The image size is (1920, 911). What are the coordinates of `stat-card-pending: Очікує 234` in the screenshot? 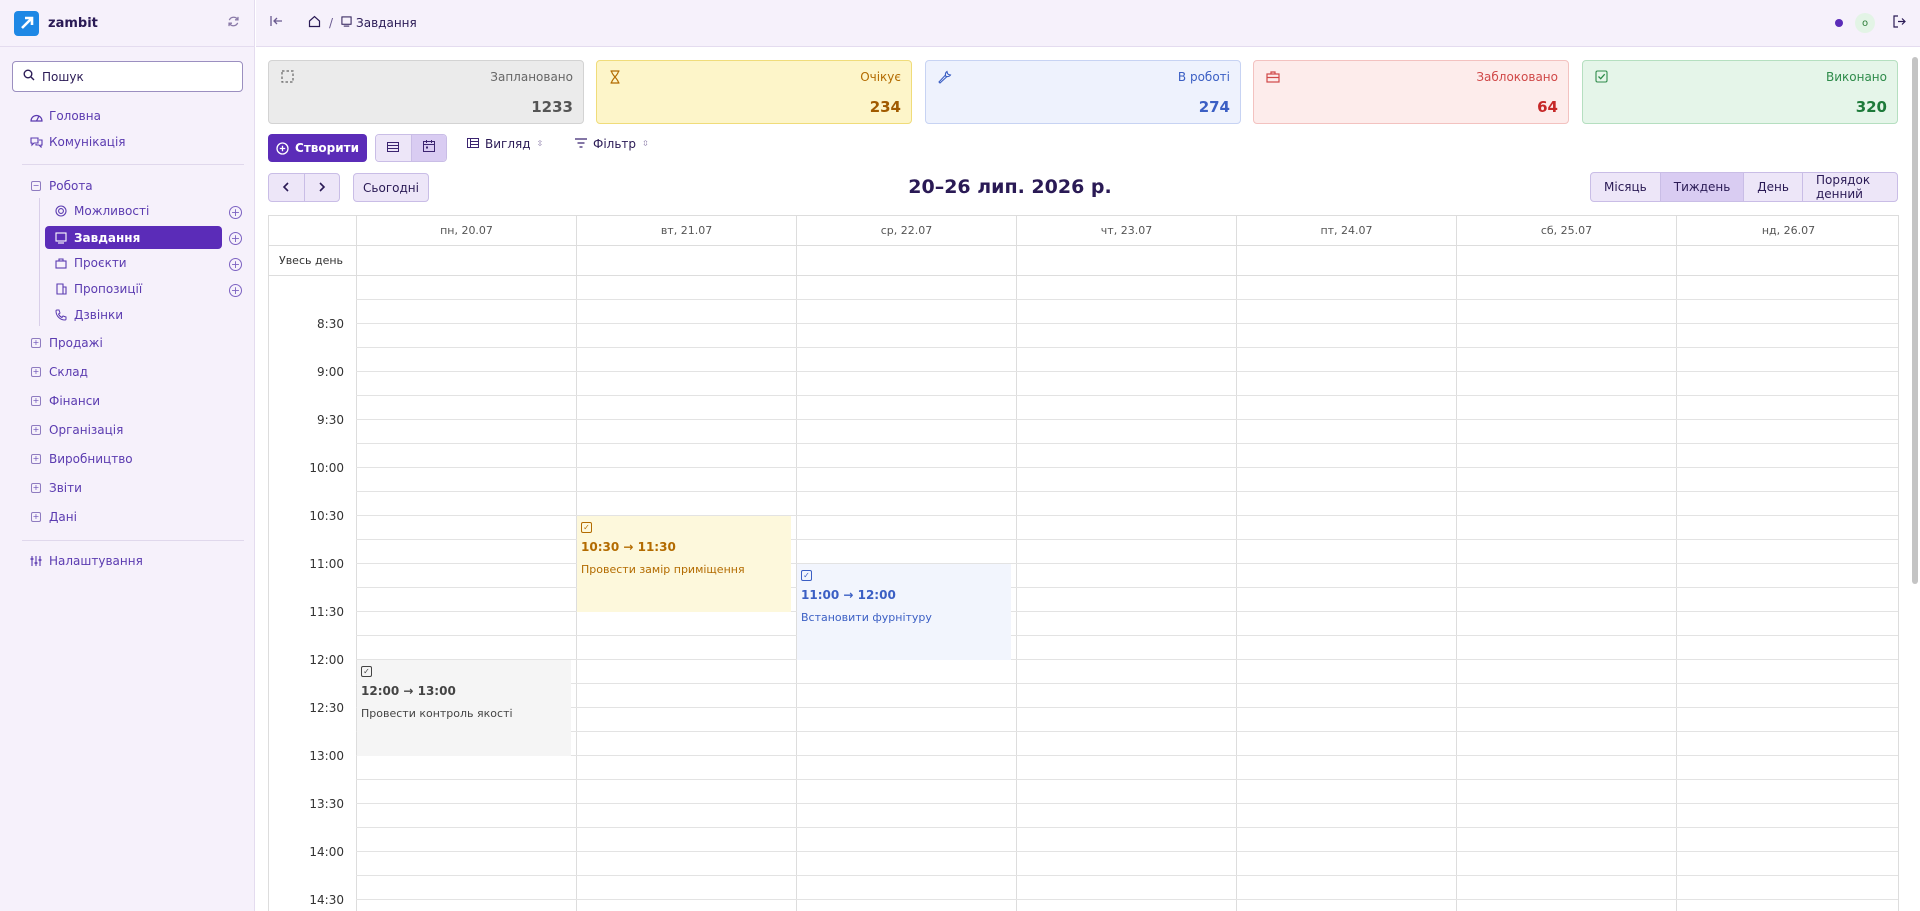 It's located at (754, 92).